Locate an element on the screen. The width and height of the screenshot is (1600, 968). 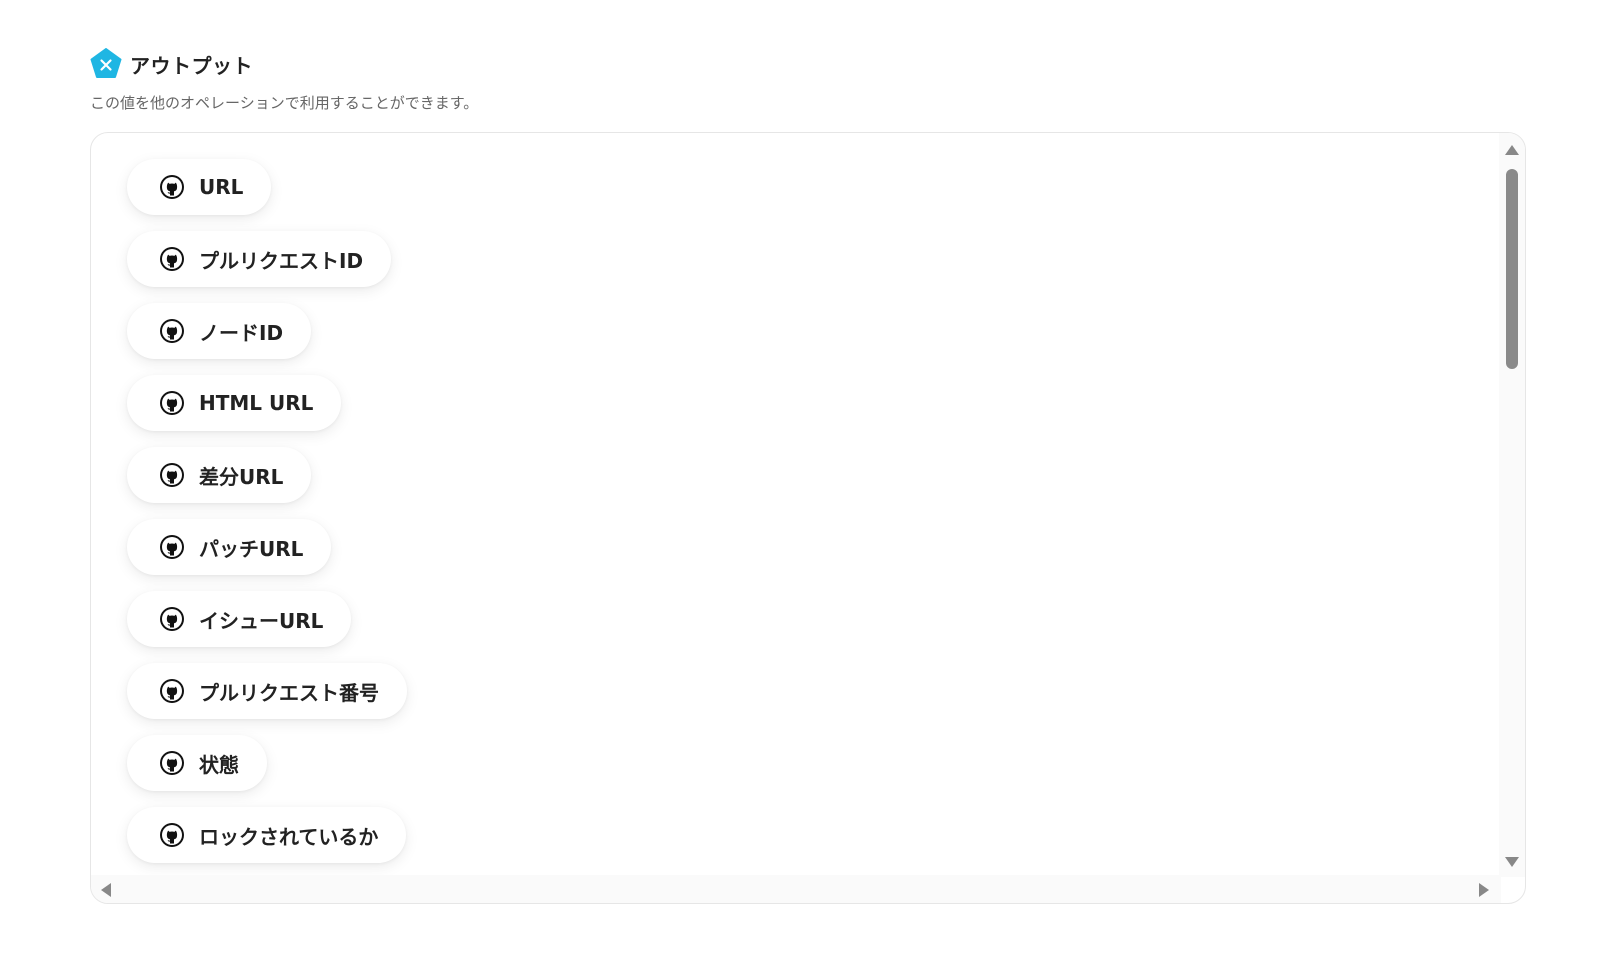
scroll-left-arrow-icon is located at coordinates (106, 890).